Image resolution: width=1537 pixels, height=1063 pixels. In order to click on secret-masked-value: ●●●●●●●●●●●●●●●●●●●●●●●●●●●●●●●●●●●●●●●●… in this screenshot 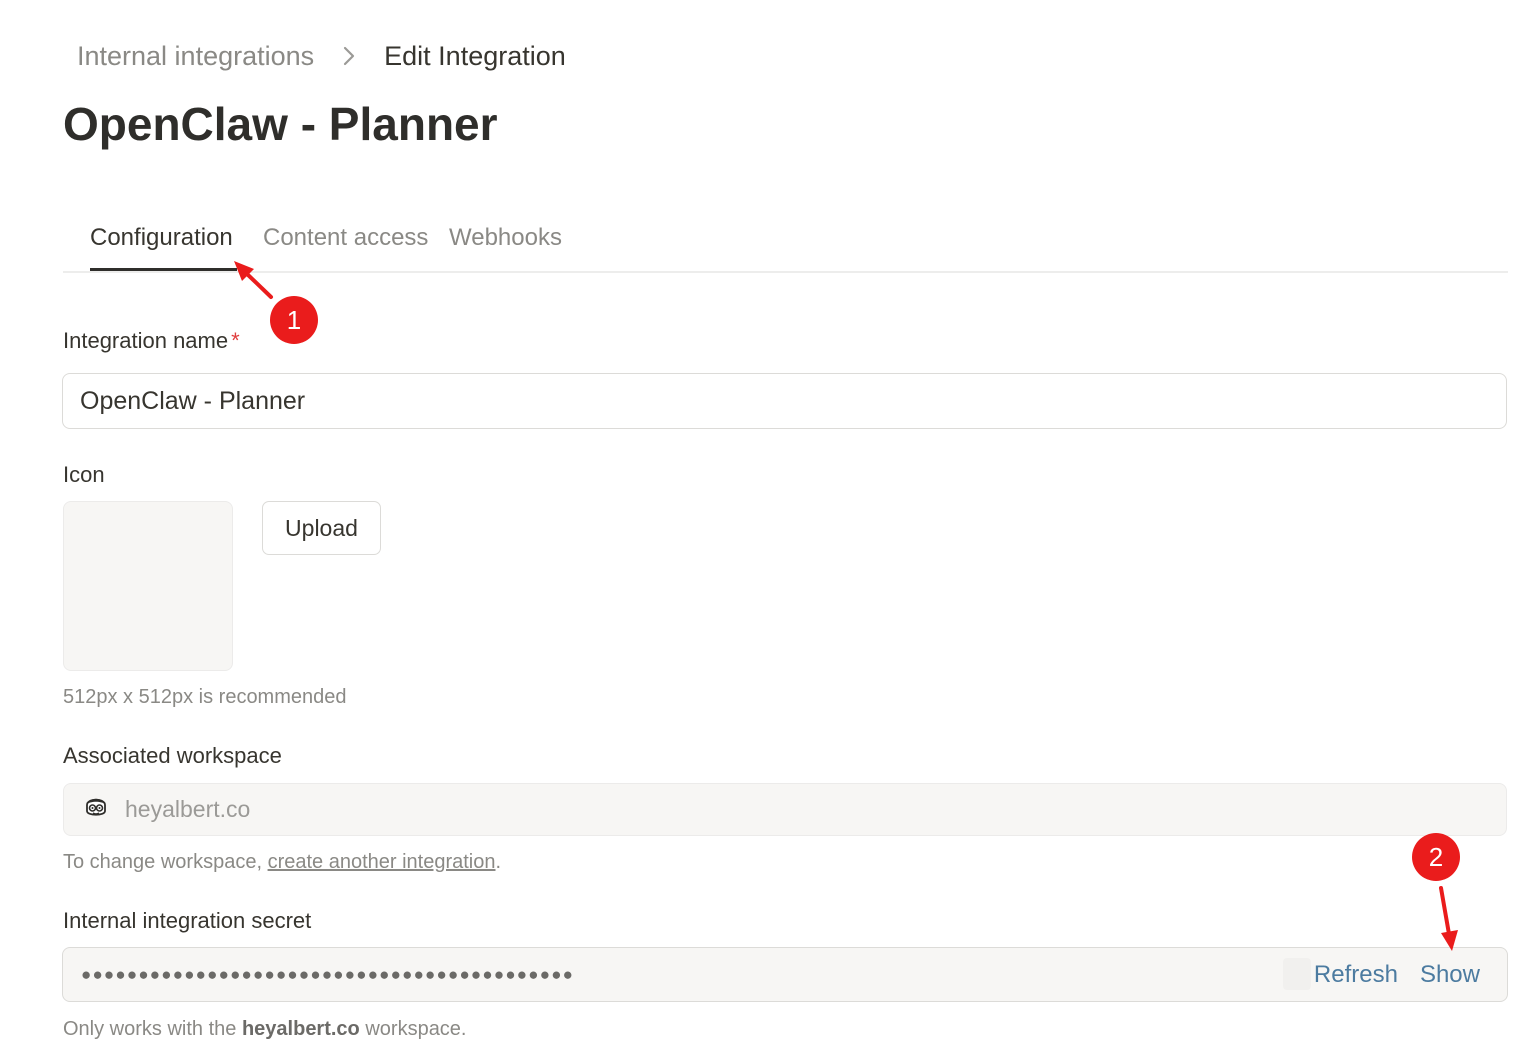, I will do `click(328, 974)`.